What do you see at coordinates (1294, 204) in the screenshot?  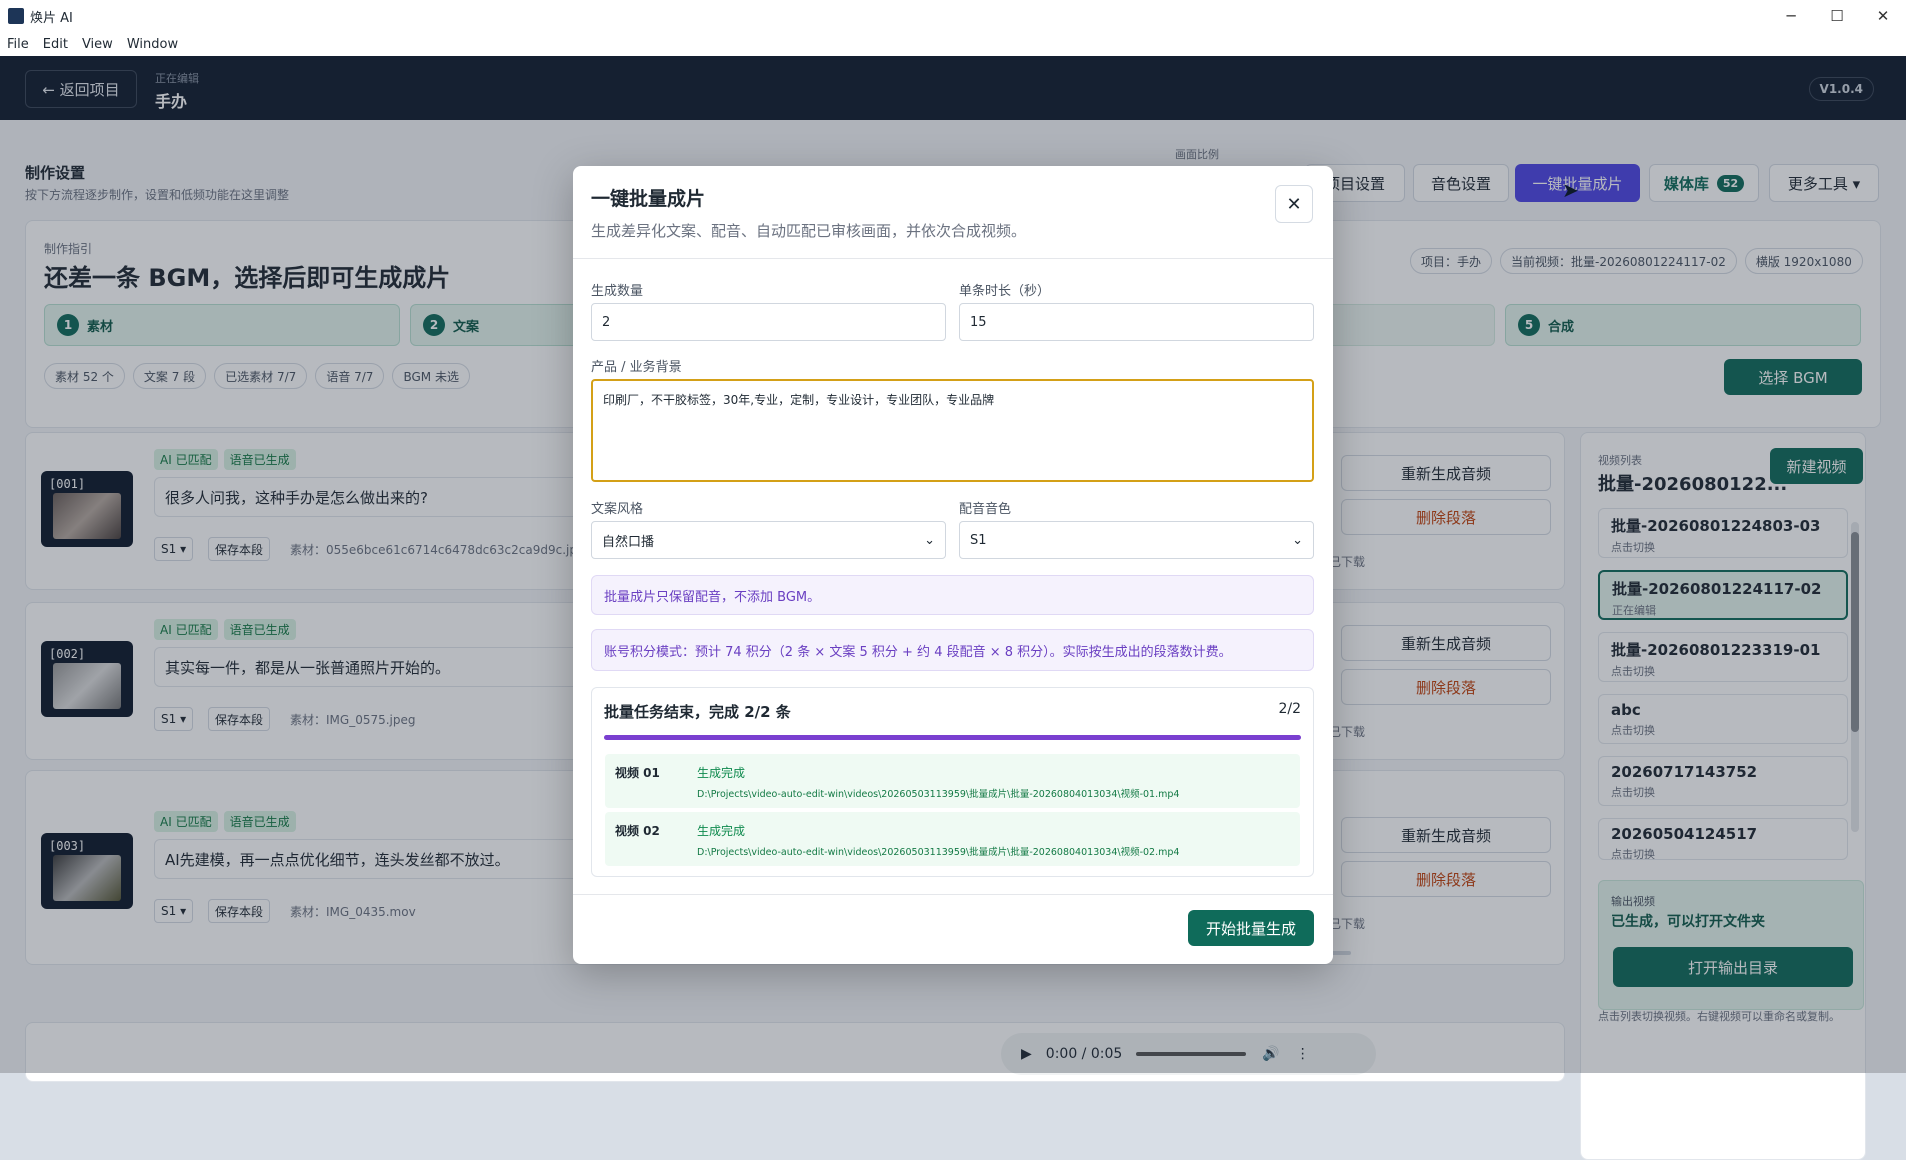 I see `close-dialog-button: ✕` at bounding box center [1294, 204].